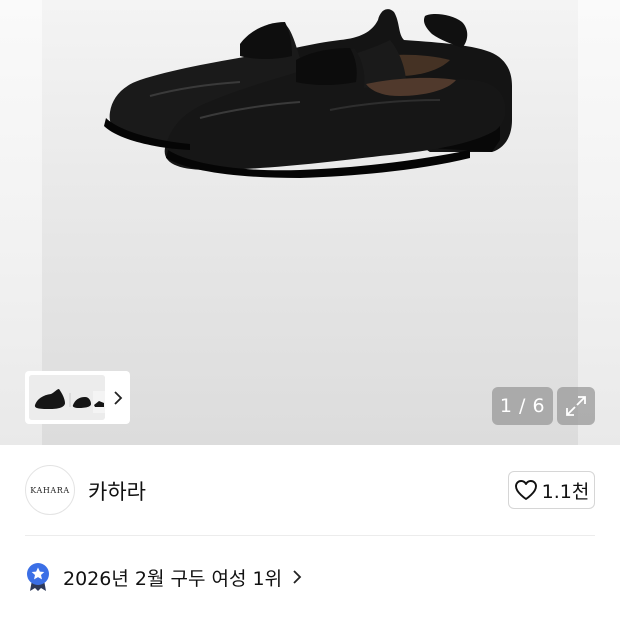 The image size is (620, 620). I want to click on brand-logo-text: KAHARA, so click(50, 490).